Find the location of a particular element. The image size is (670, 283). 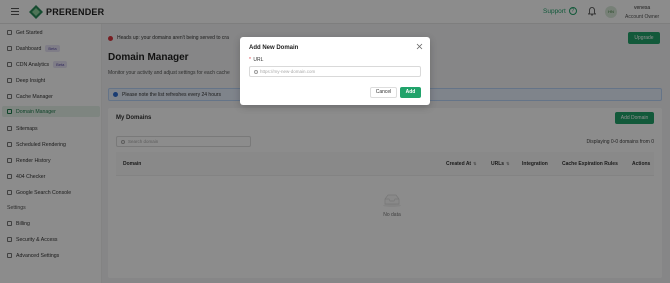

add-button: Add is located at coordinates (410, 92).